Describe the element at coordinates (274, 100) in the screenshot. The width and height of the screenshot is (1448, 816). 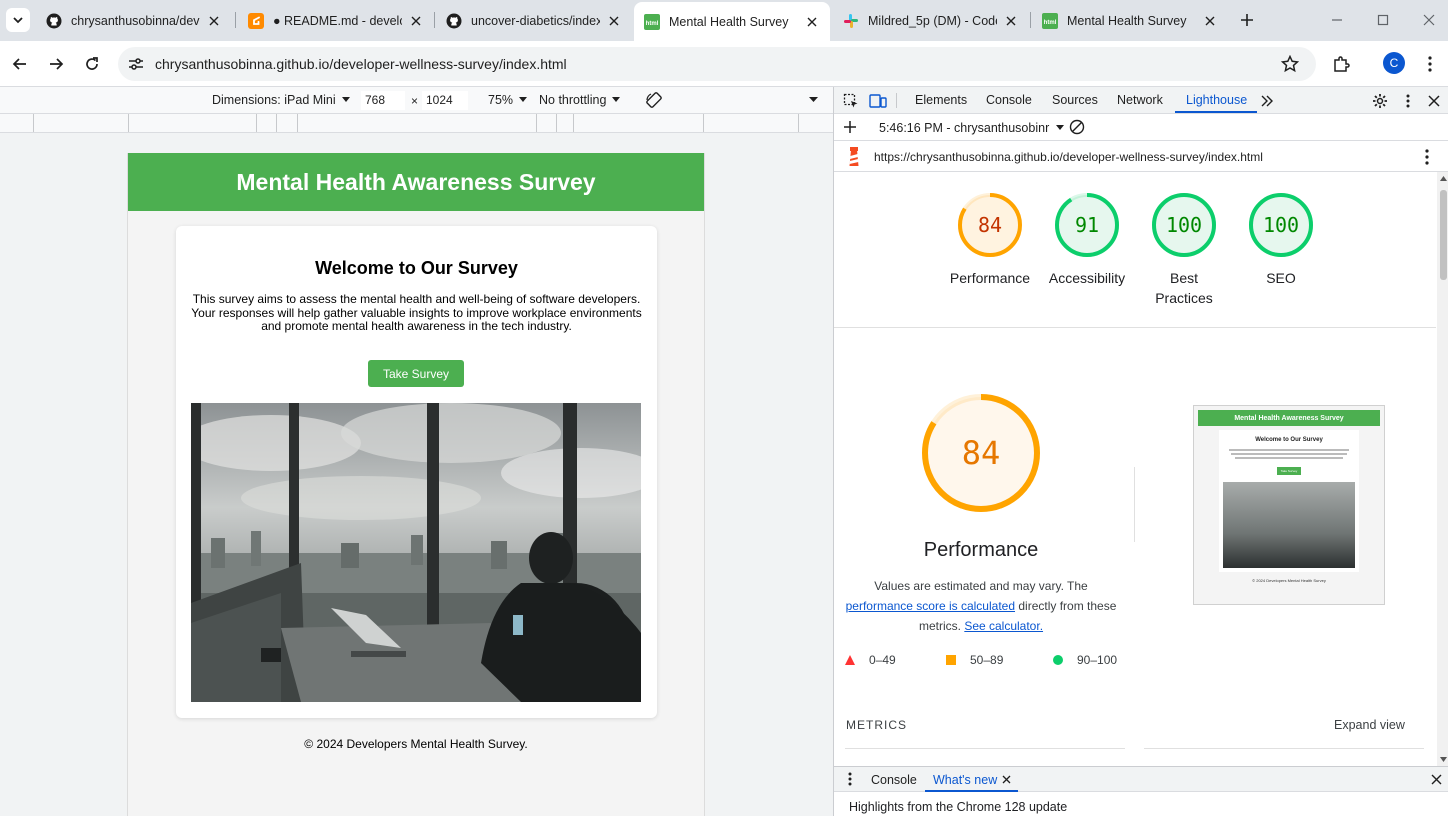
I see `dimensions-label: Dimensions: iPad Mini` at that location.